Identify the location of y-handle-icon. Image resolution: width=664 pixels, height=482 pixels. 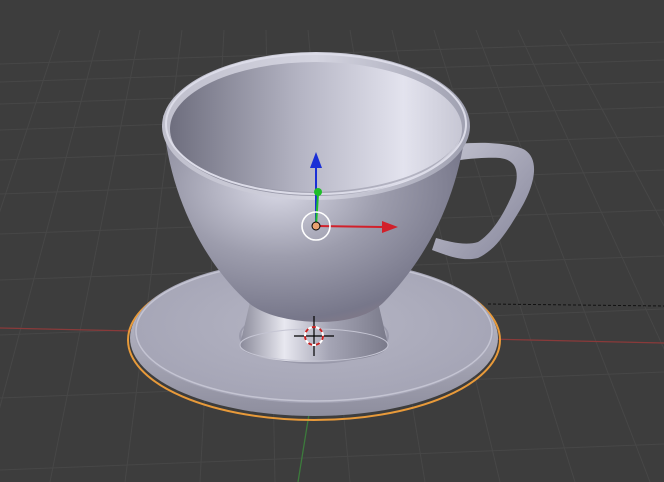
(318, 192).